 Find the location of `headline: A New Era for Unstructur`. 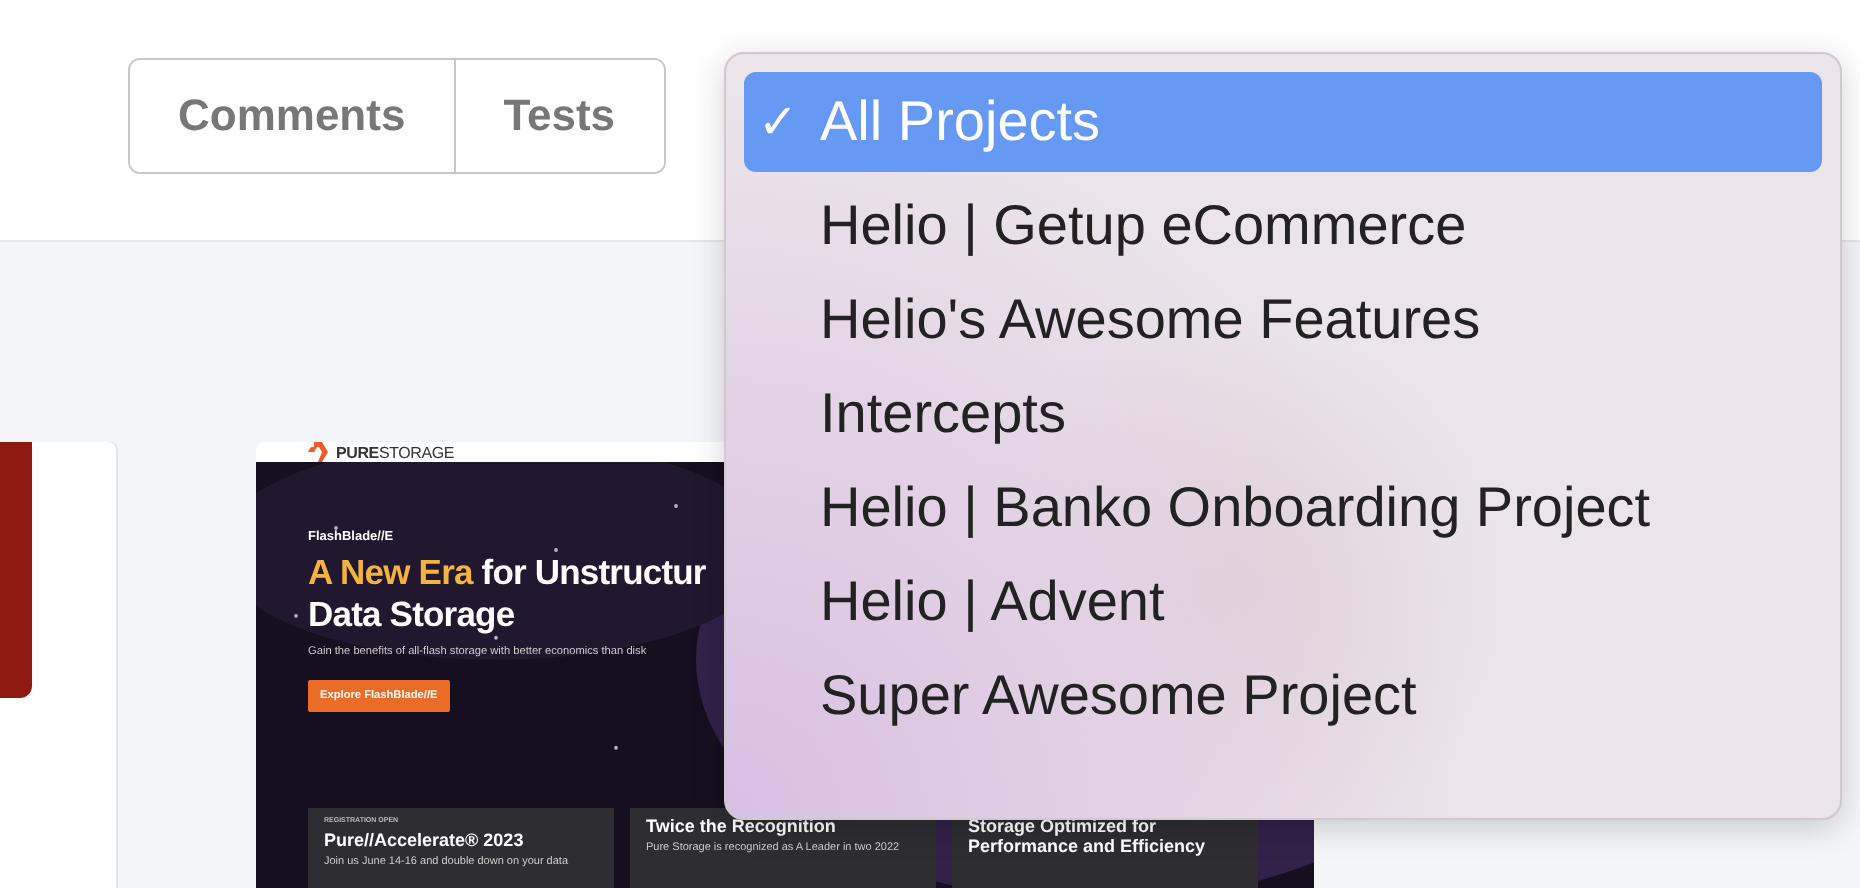

headline: A New Era for Unstructur is located at coordinates (507, 573).